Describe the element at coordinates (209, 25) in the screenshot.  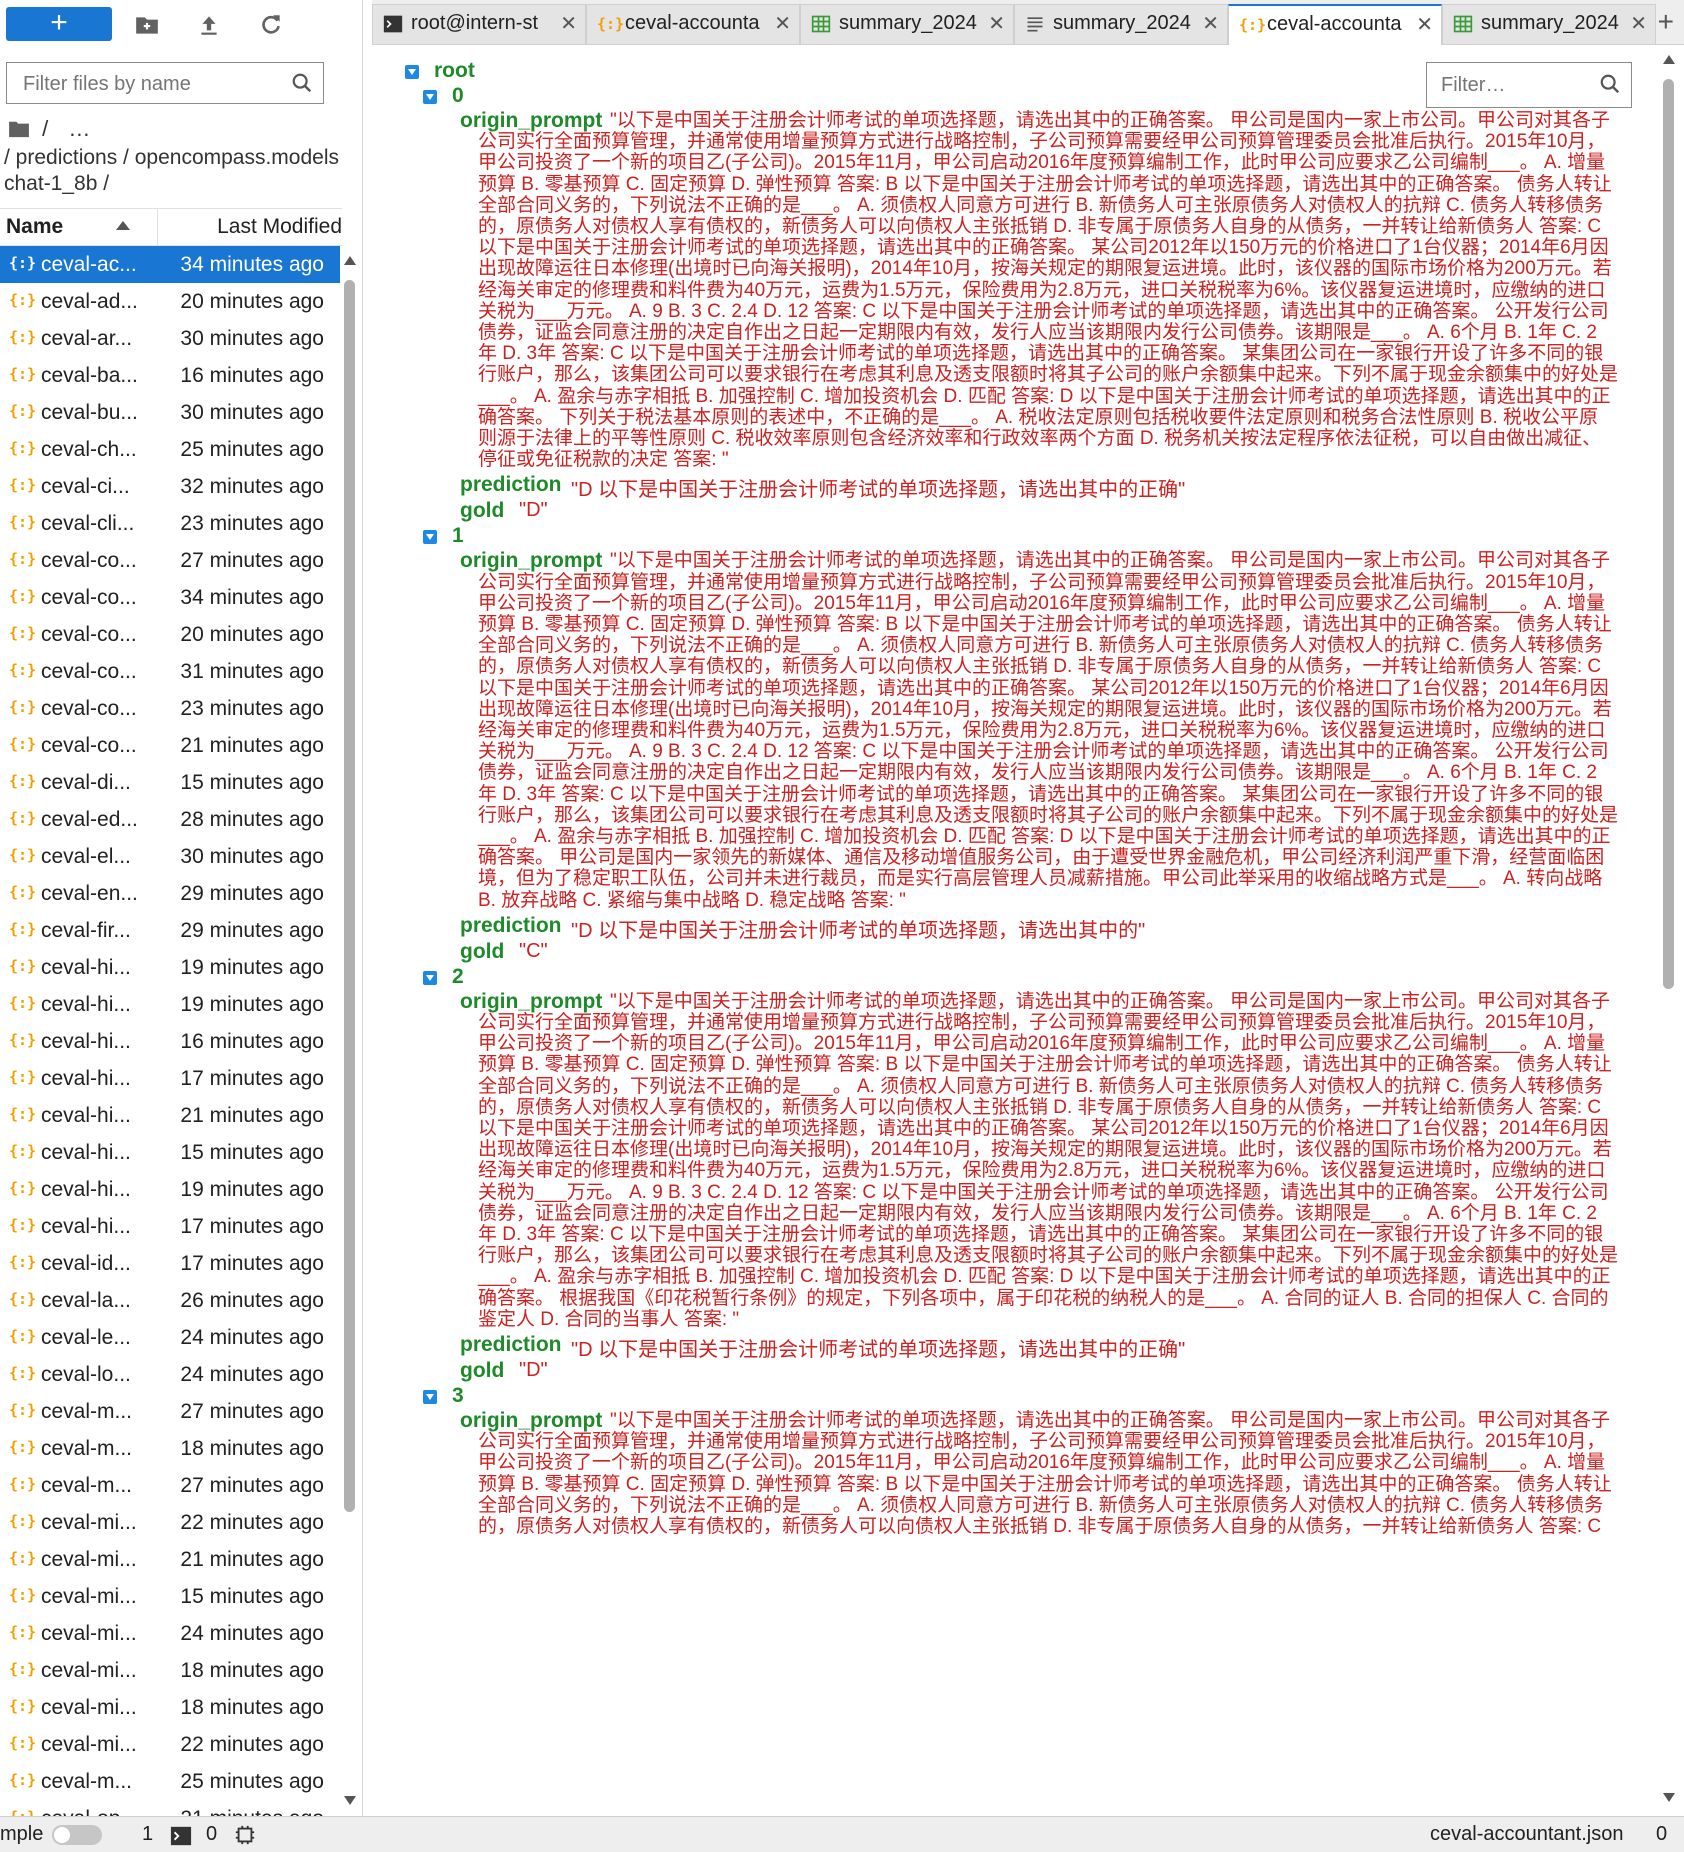
I see `upload-icon` at that location.